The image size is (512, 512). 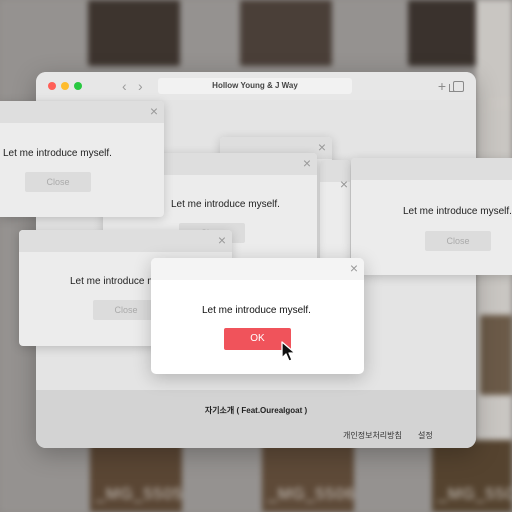 I want to click on song-title: 자기소개 ( Feat.Ourealgoat ), so click(x=256, y=410).